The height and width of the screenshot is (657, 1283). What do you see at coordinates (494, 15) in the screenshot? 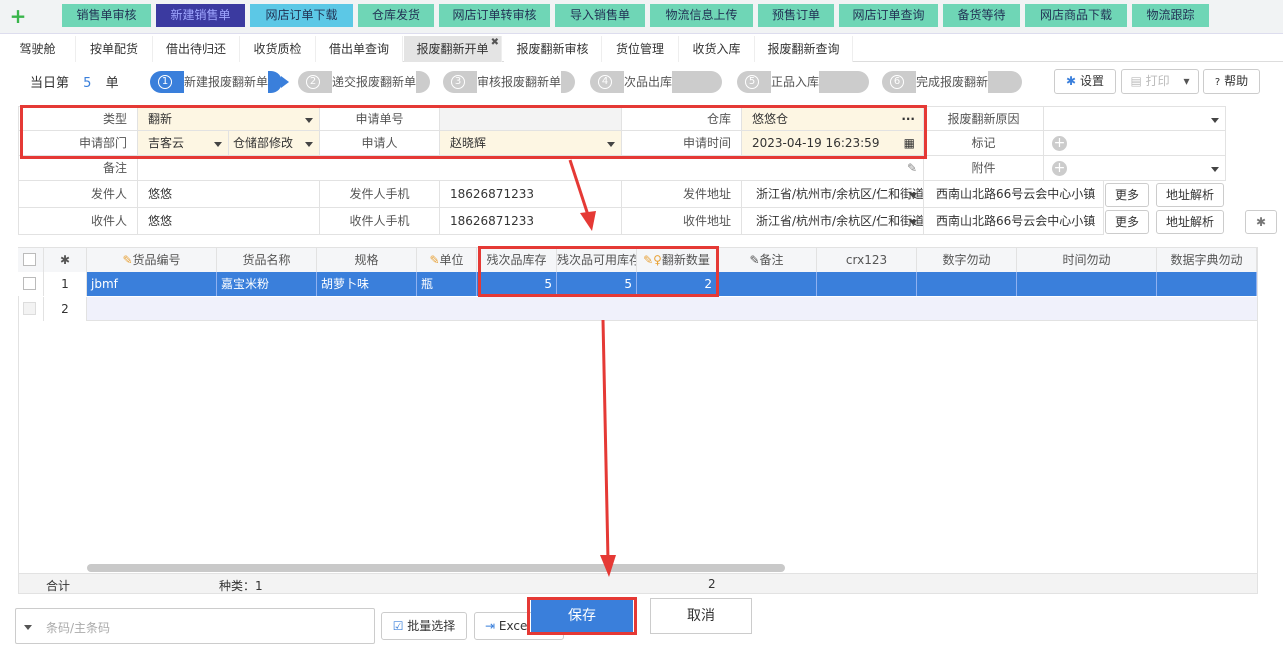
I see `nav-shop-order-audit: 网店订单转审核` at bounding box center [494, 15].